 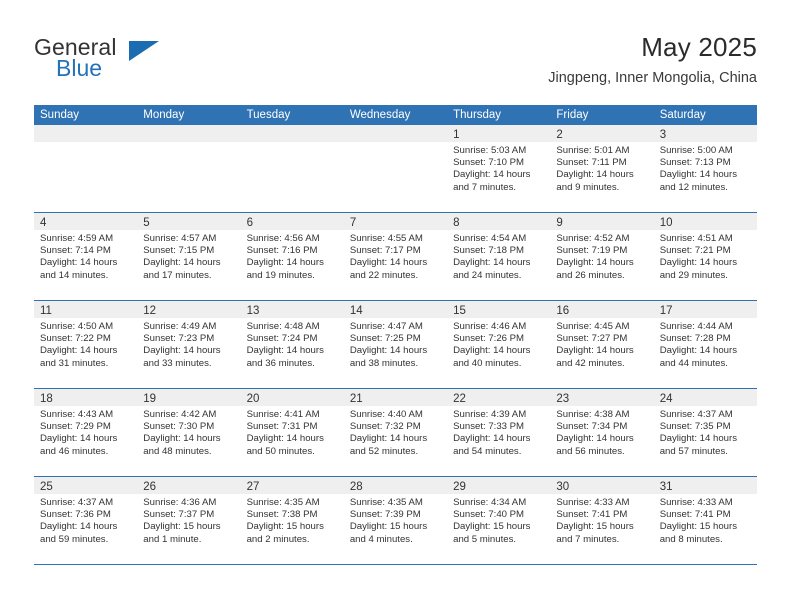 I want to click on calendar-day-cell-empty, so click(x=292, y=168).